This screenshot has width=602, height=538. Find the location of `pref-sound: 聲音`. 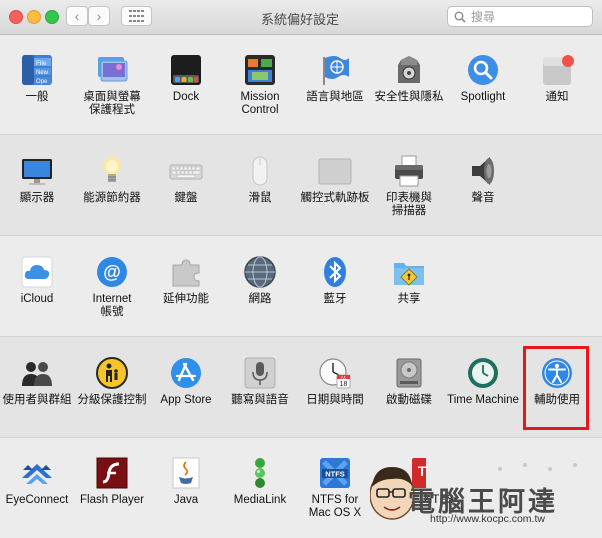

pref-sound: 聲音 is located at coordinates (483, 176).